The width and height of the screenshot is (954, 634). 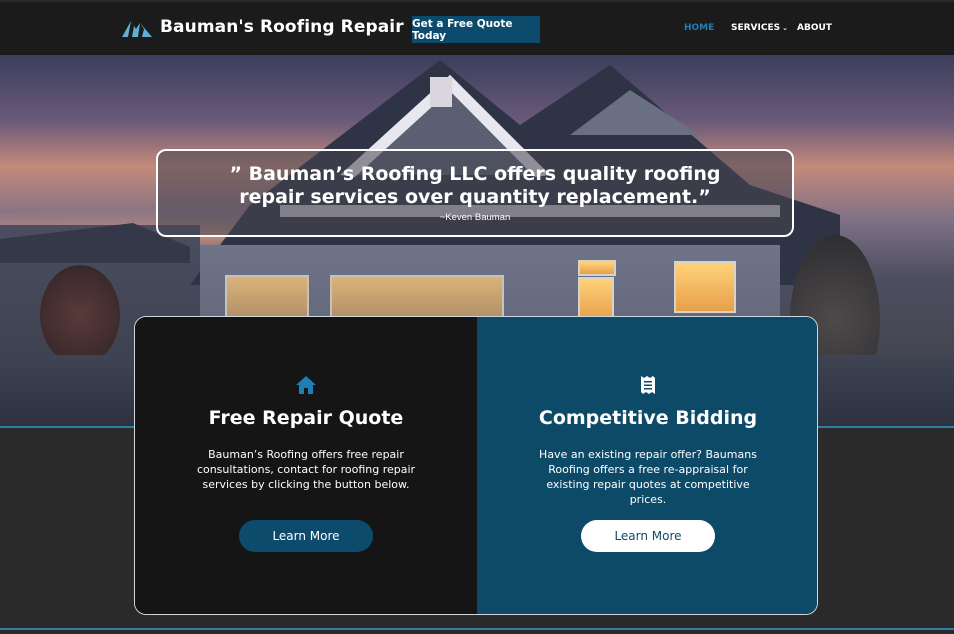 I want to click on tree-left, so click(x=80, y=315).